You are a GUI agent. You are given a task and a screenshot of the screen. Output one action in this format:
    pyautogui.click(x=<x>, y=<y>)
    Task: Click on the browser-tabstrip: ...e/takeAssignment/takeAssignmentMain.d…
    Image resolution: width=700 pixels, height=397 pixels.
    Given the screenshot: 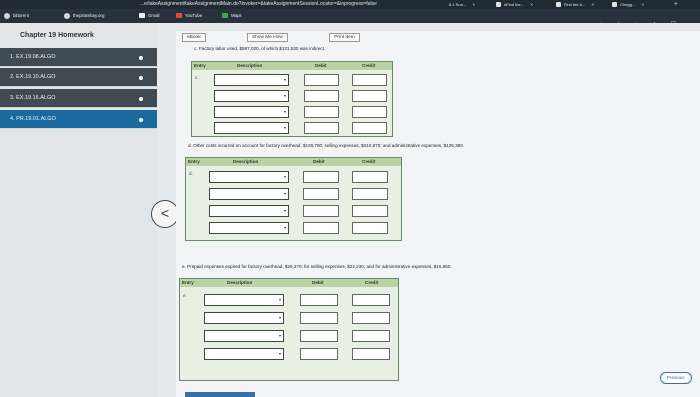 What is the action you would take?
    pyautogui.click(x=350, y=4)
    